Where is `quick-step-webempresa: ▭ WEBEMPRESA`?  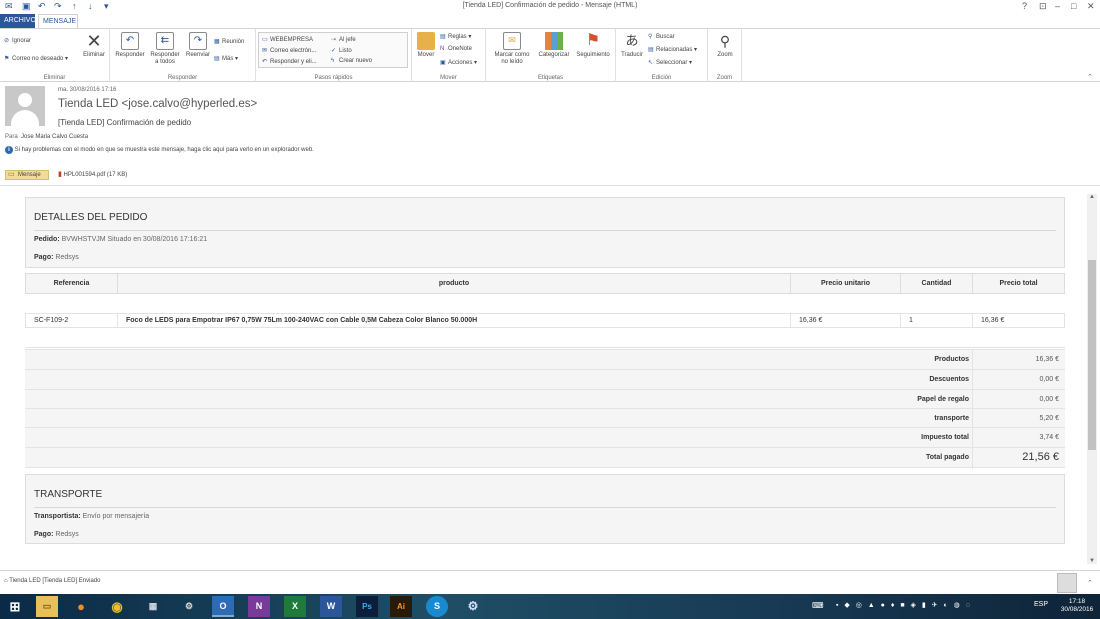
quick-step-webempresa: ▭ WEBEMPRESA is located at coordinates (287, 39).